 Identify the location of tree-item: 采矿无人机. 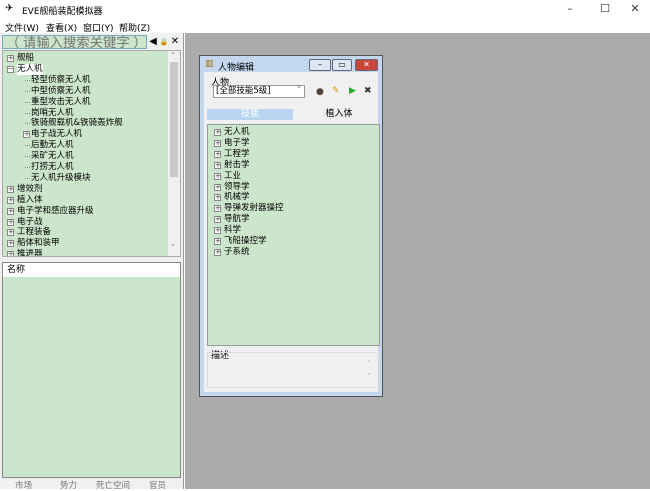
(52, 156).